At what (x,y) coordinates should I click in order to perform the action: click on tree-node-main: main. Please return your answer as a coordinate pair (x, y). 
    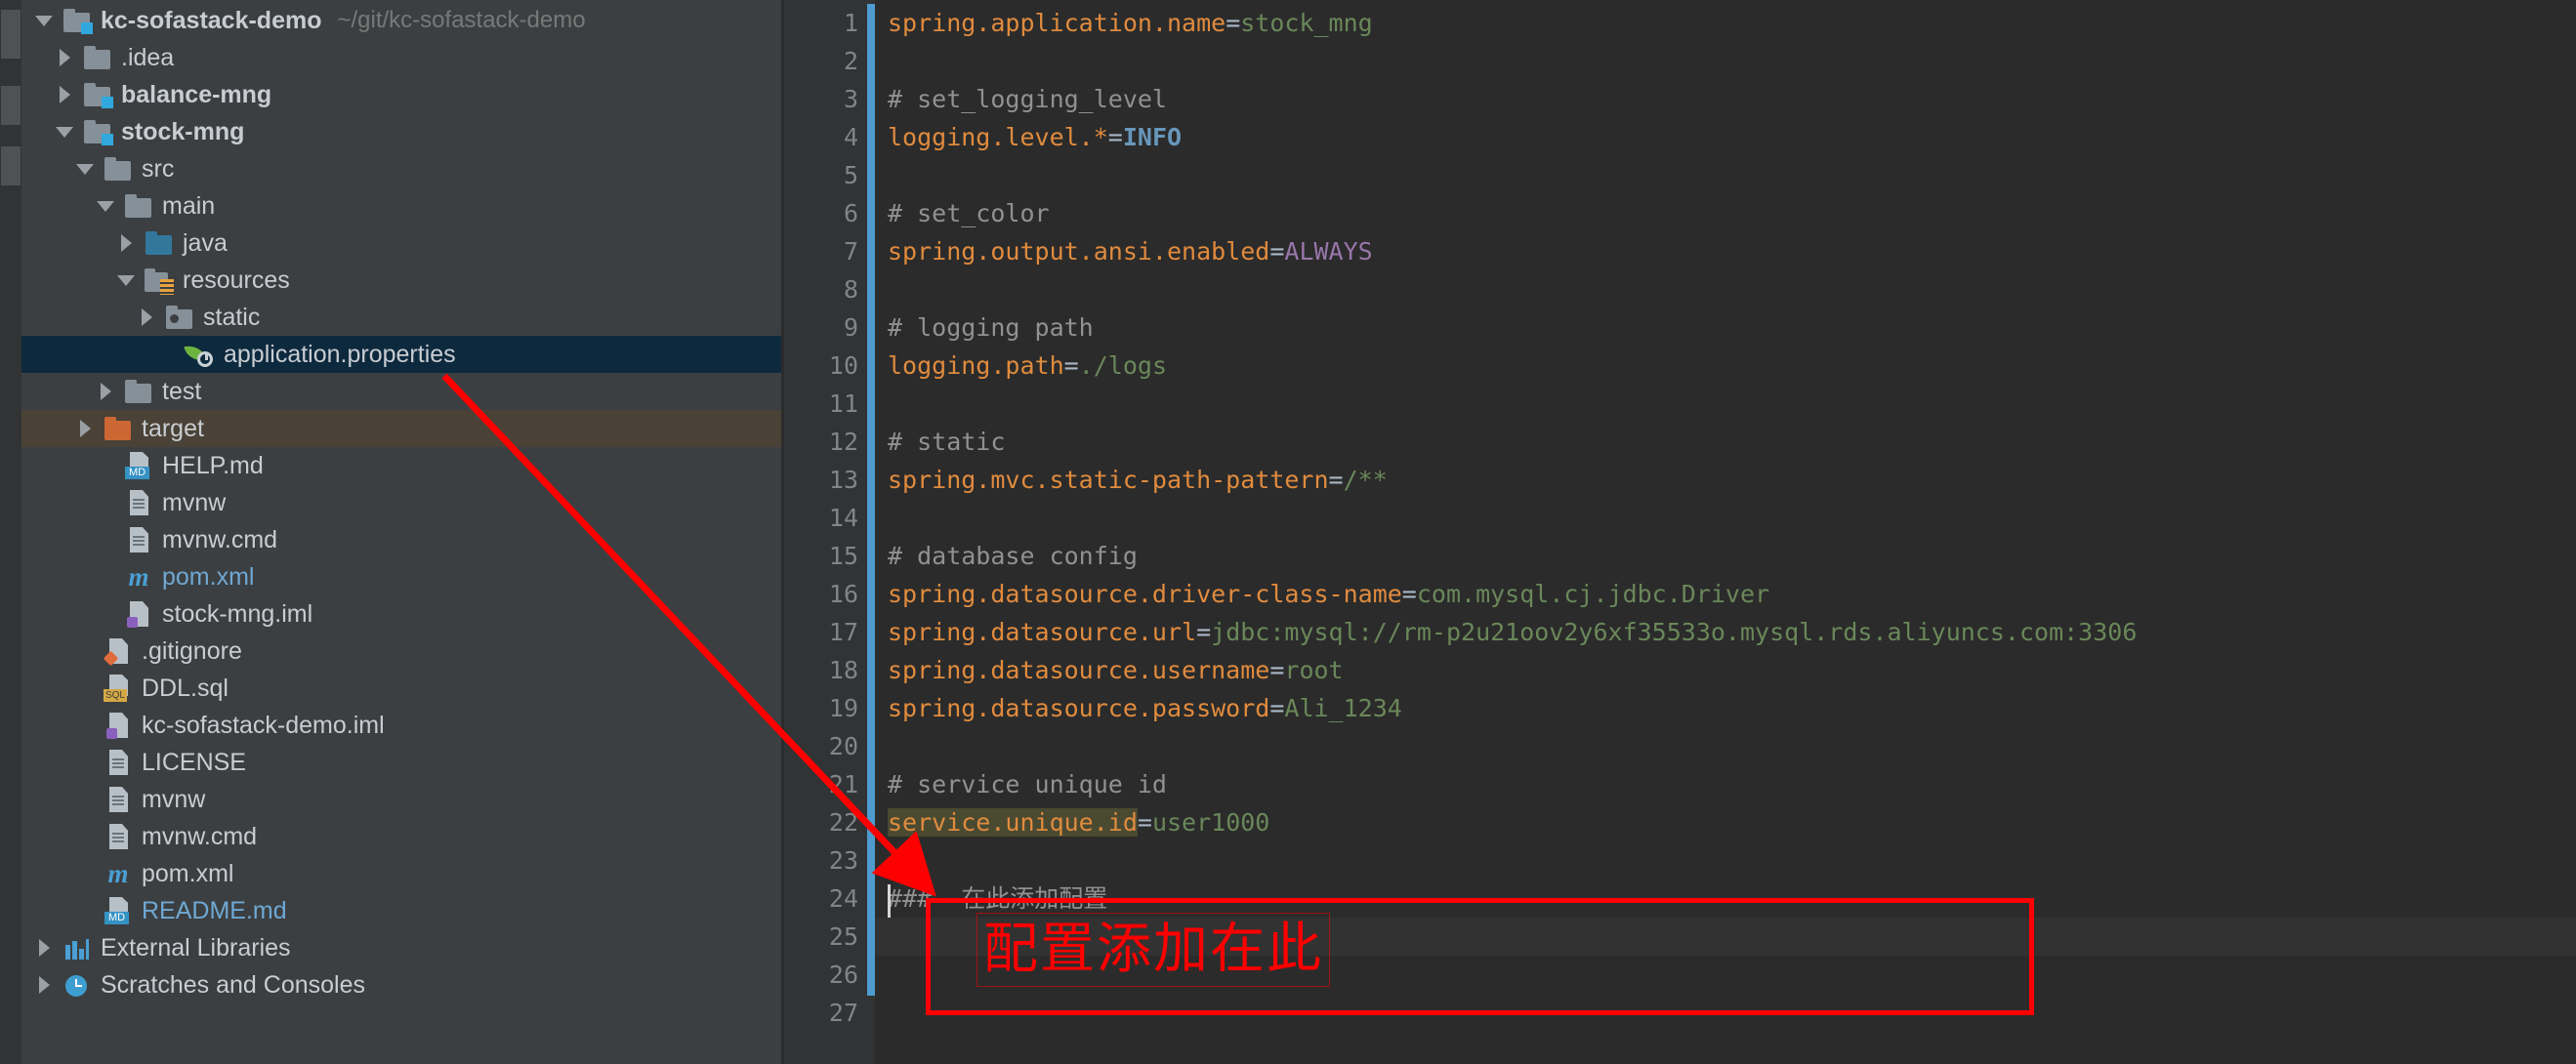
    Looking at the image, I should click on (401, 206).